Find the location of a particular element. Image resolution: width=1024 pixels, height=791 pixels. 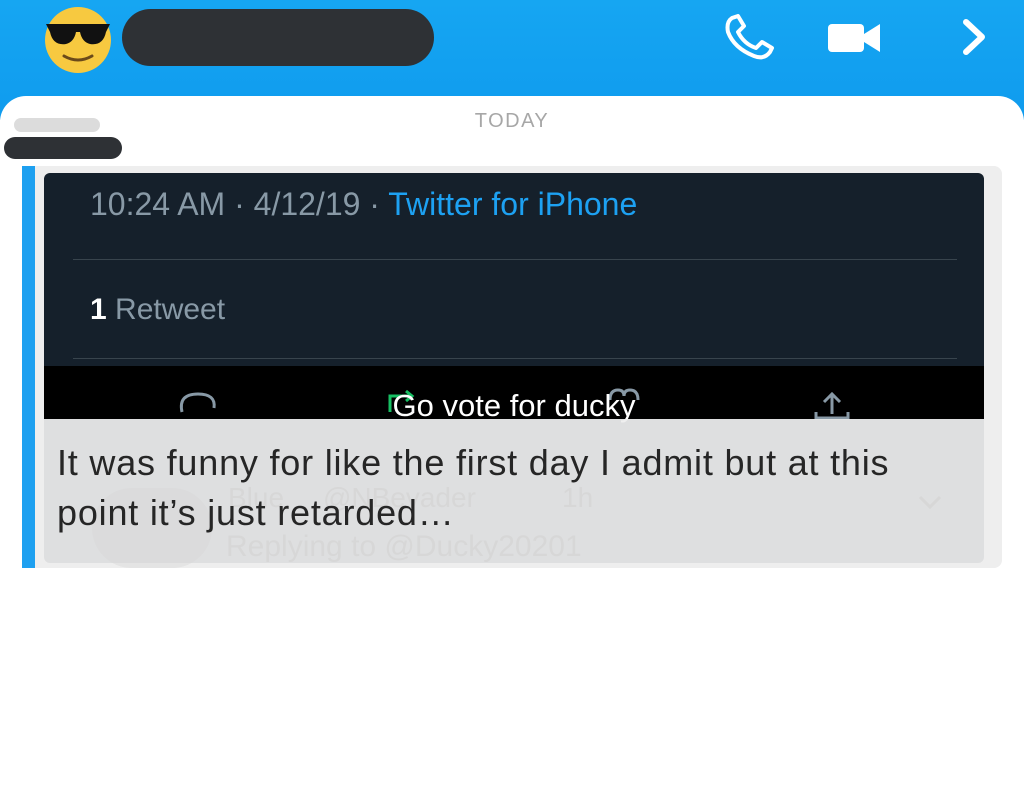

sunglasses-emoji-icon is located at coordinates (78, 38).